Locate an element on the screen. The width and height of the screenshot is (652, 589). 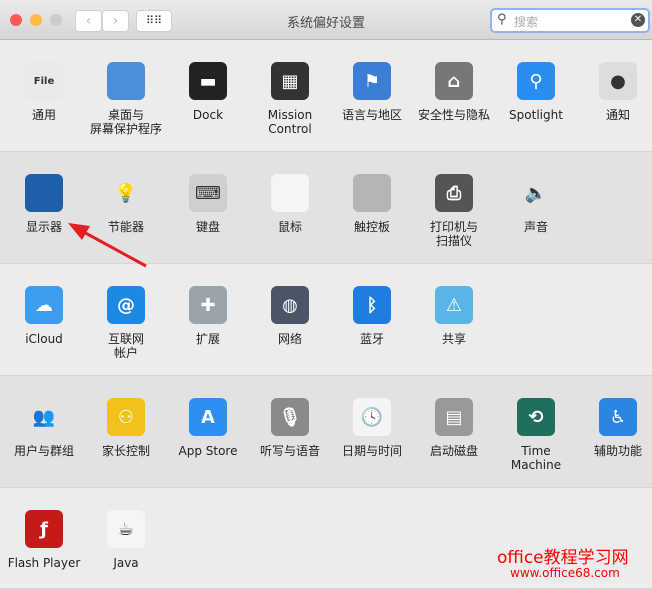
red-arrow-annotation is located at coordinates (107, 245).